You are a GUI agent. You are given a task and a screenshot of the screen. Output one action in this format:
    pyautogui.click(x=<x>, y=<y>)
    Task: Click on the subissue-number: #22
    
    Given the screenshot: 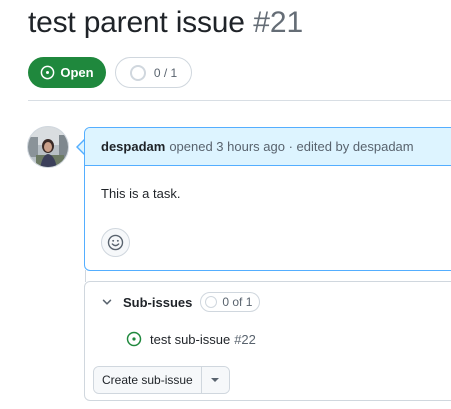 What is the action you would take?
    pyautogui.click(x=245, y=339)
    